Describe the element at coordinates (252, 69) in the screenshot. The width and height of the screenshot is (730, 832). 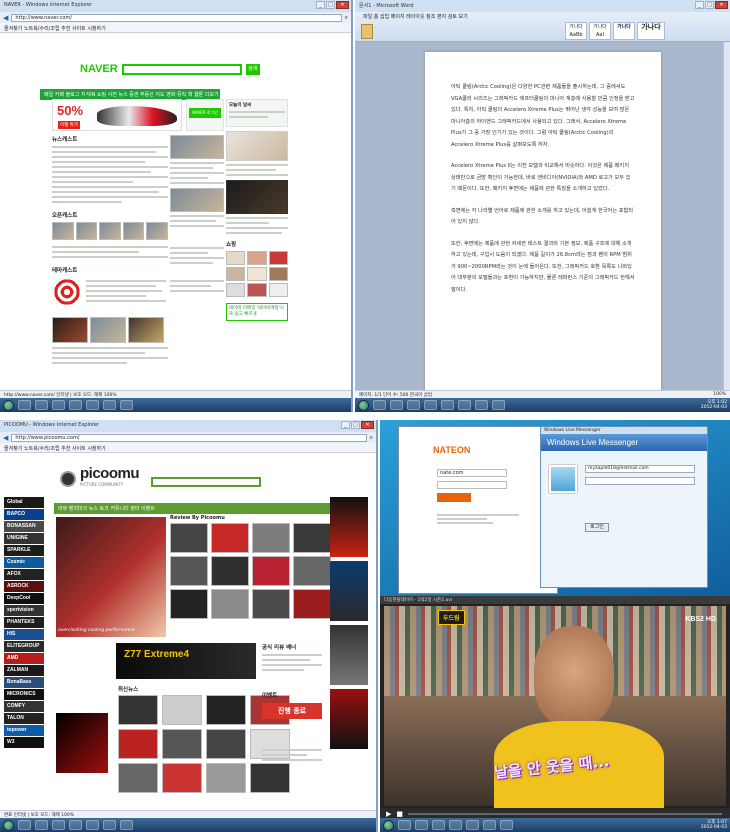
I see `naver-search-button: 검색` at that location.